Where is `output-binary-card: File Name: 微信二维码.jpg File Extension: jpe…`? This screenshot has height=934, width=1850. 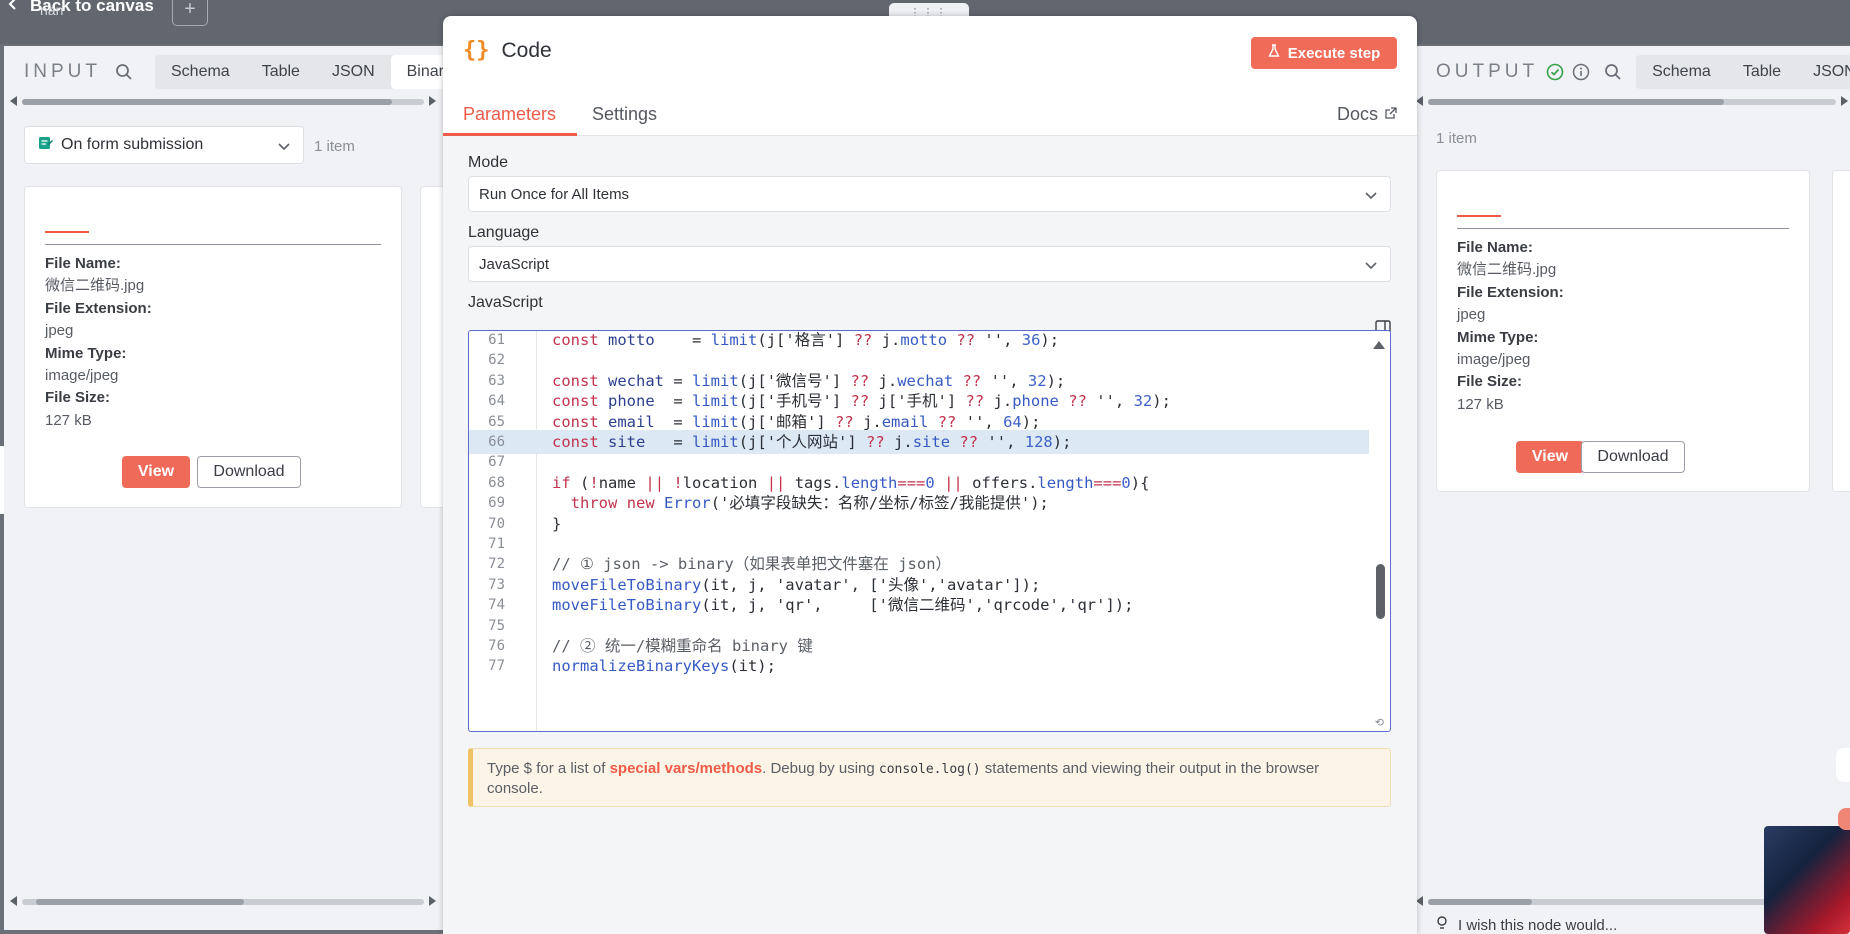
output-binary-card: File Name: 微信二维码.jpg File Extension: jpe… is located at coordinates (1623, 331).